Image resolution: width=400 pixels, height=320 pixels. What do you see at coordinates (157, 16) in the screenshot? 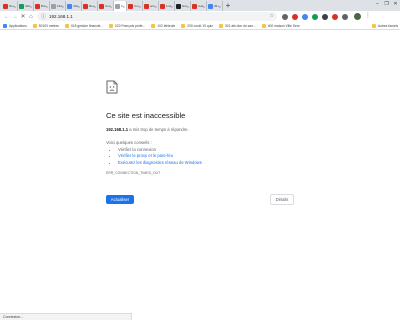
I see `address-bar: ⓘ 192.168.1.1 ☆` at bounding box center [157, 16].